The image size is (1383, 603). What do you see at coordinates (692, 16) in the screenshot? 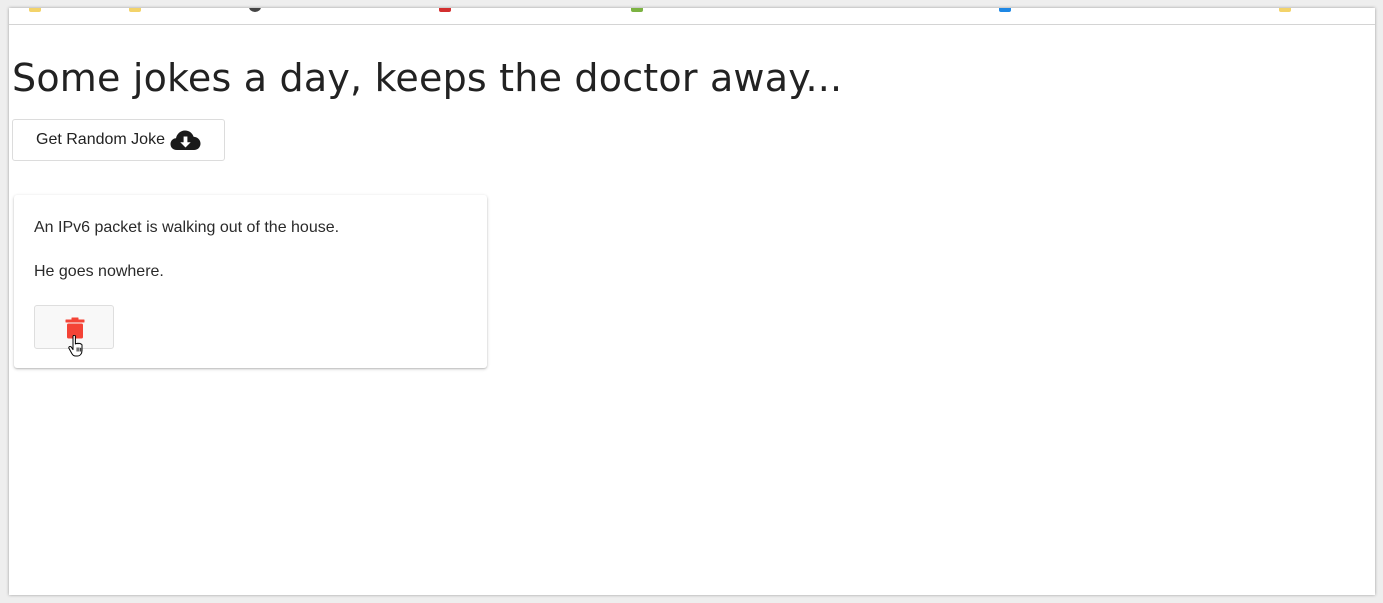
I see `bookmarks-bar` at bounding box center [692, 16].